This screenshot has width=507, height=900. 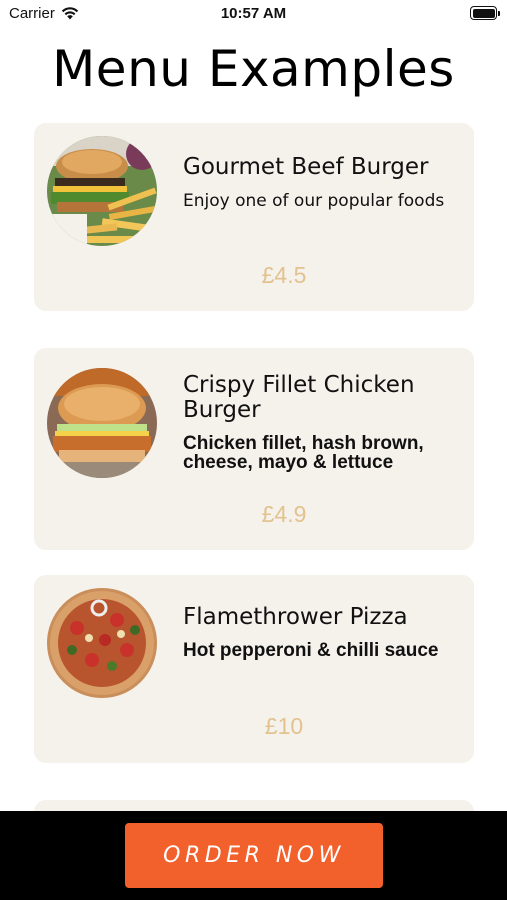 What do you see at coordinates (485, 13) in the screenshot?
I see `battery-icon` at bounding box center [485, 13].